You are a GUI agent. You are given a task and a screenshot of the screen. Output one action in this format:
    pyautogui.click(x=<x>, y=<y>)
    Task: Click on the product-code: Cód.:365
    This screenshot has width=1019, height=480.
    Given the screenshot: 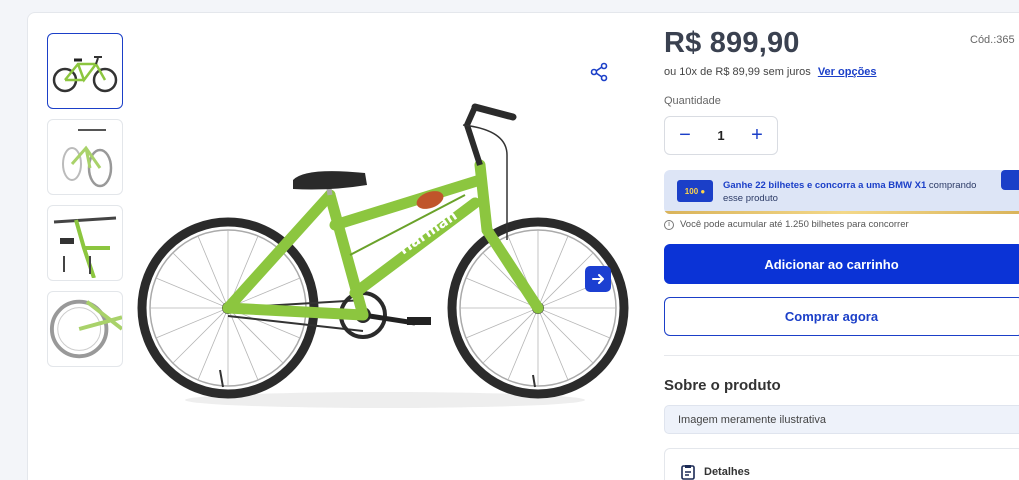 What is the action you would take?
    pyautogui.click(x=992, y=40)
    